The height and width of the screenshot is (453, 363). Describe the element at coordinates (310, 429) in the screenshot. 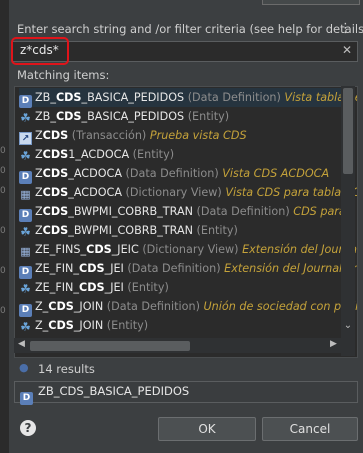

I see `cancel-button: Cancel` at that location.